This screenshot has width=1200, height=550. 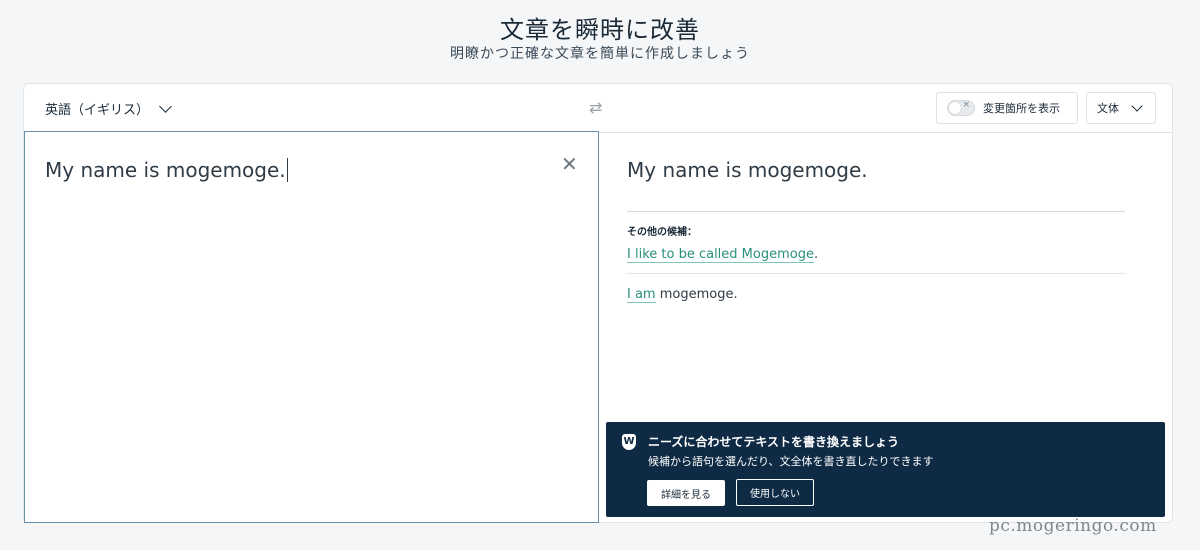 What do you see at coordinates (600, 30) in the screenshot?
I see `page-title: 文章を瞬時に改善` at bounding box center [600, 30].